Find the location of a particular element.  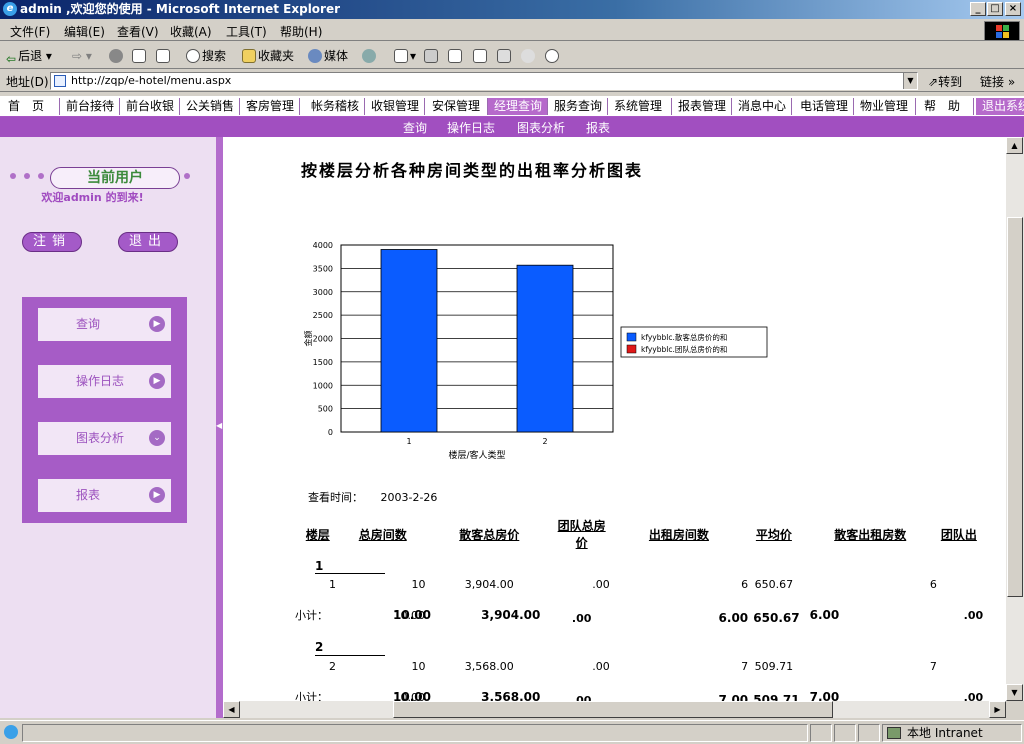

view-time-label: 查看时间： is located at coordinates (335, 497).